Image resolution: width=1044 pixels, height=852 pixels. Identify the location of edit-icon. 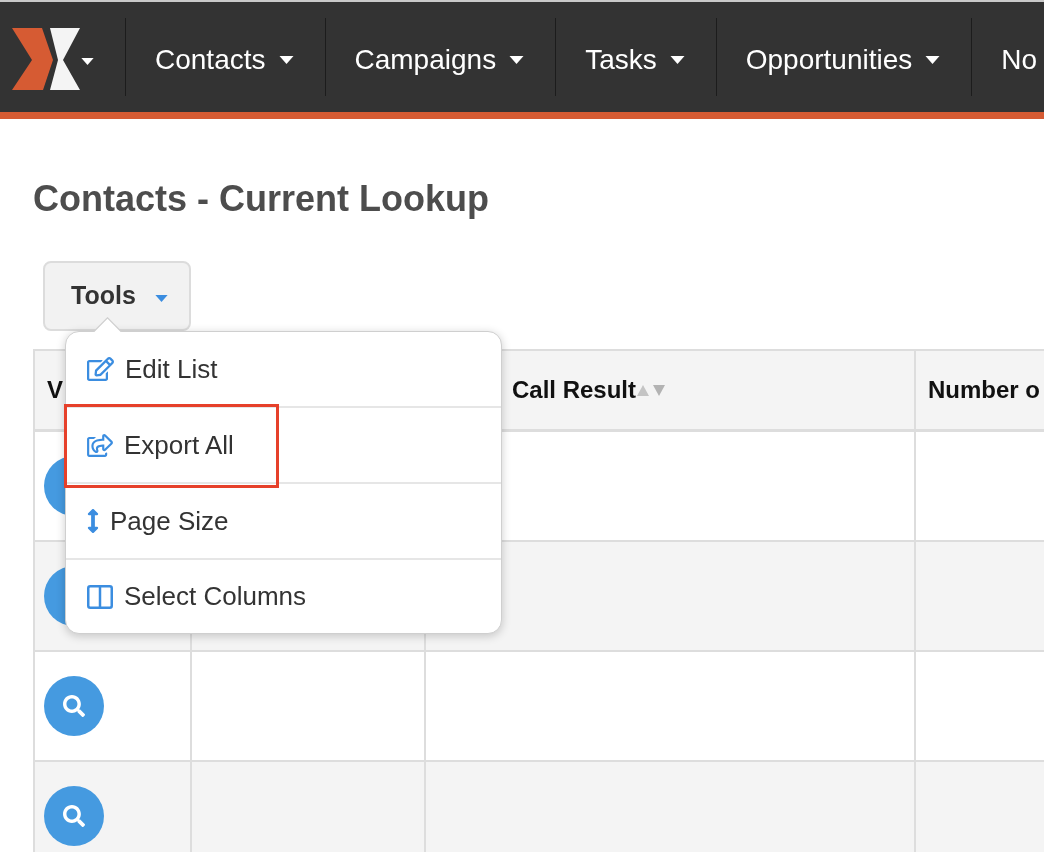
(100, 369).